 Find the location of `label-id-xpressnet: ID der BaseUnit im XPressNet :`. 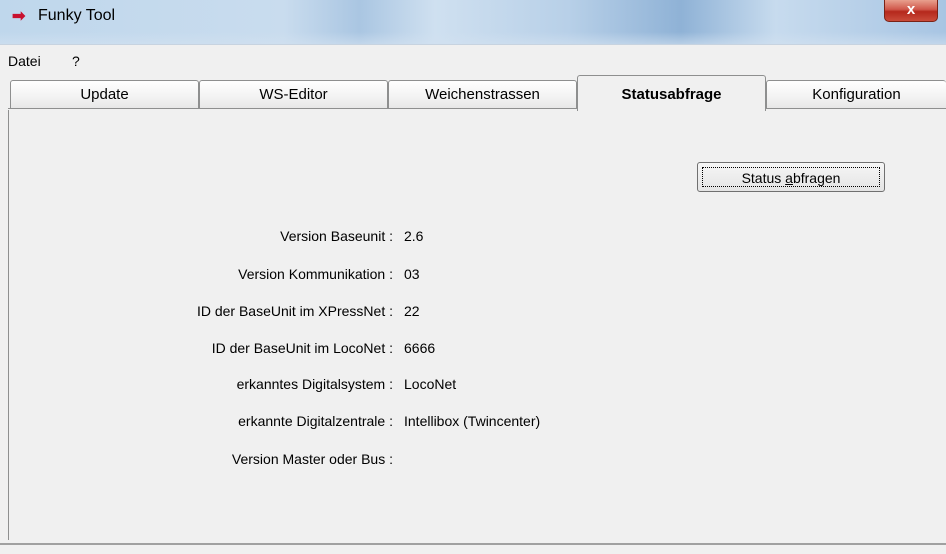

label-id-xpressnet: ID der BaseUnit im XPressNet : is located at coordinates (294, 311).